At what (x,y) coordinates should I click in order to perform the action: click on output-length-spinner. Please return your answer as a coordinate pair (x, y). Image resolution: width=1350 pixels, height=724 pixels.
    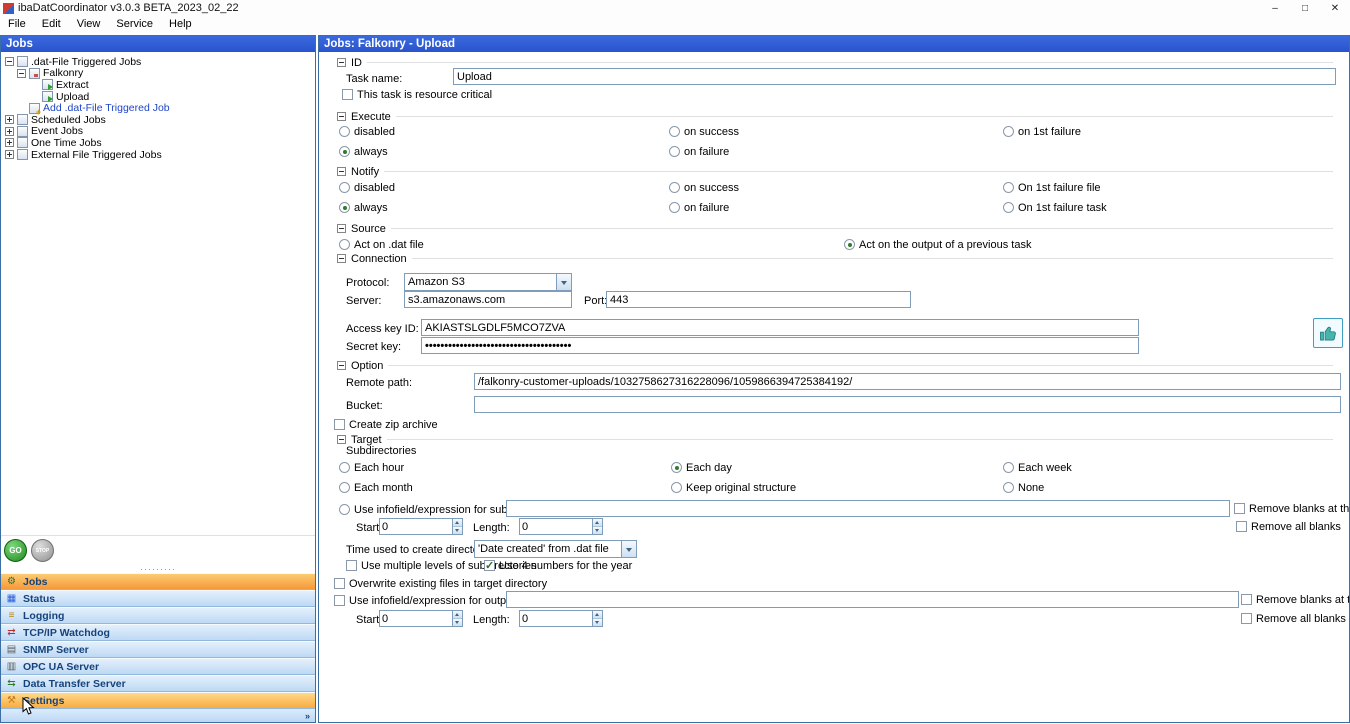
    Looking at the image, I should click on (561, 618).